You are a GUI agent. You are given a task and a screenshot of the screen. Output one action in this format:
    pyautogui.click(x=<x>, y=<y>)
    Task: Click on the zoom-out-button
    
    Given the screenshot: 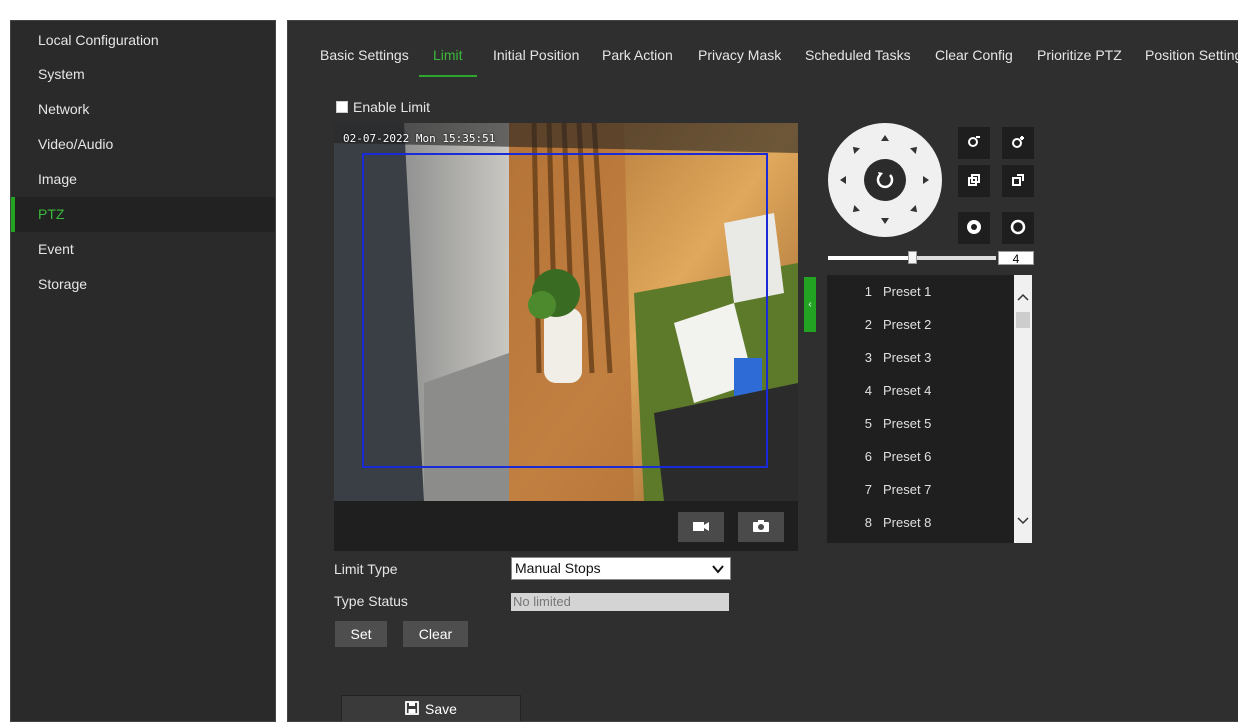 What is the action you would take?
    pyautogui.click(x=974, y=143)
    